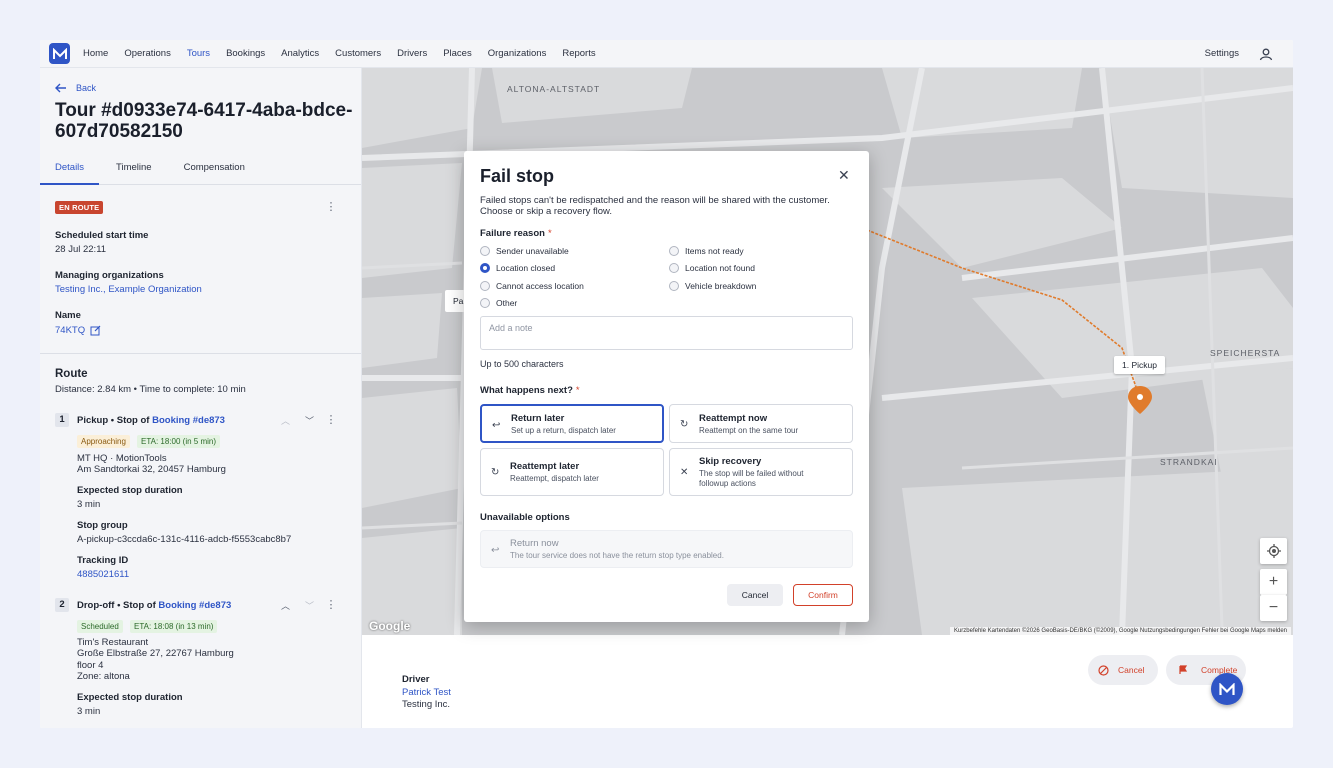 The width and height of the screenshot is (1333, 768). I want to click on stop-number: 2, so click(62, 605).